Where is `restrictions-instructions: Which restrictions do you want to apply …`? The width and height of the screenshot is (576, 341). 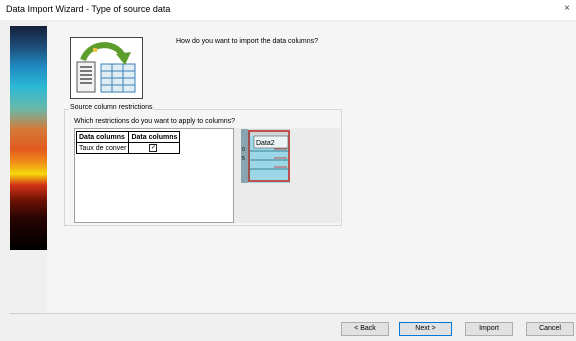
restrictions-instructions: Which restrictions do you want to apply … is located at coordinates (155, 121).